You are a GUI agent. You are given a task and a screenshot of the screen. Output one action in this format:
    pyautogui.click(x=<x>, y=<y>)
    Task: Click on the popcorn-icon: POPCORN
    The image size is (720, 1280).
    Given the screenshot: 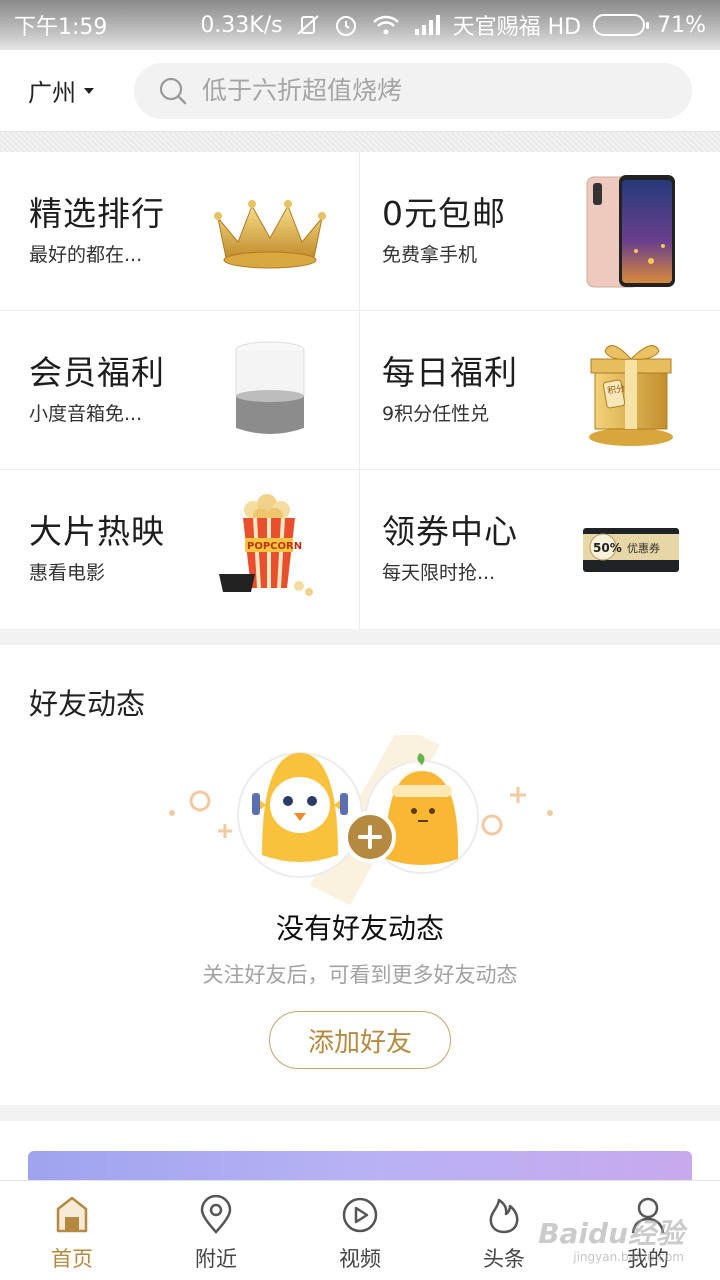 What is the action you would take?
    pyautogui.click(x=270, y=550)
    